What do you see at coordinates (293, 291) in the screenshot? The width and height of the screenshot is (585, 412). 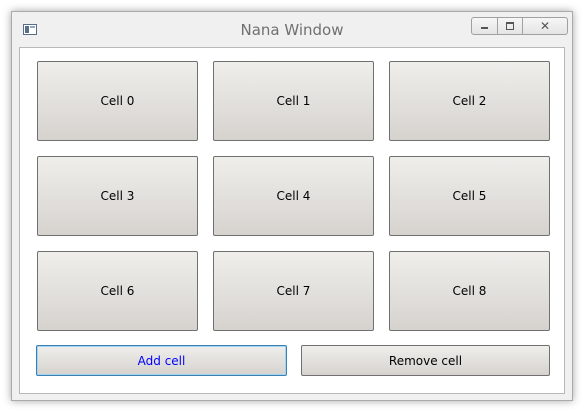 I see `cell-7-button: Cell 7` at bounding box center [293, 291].